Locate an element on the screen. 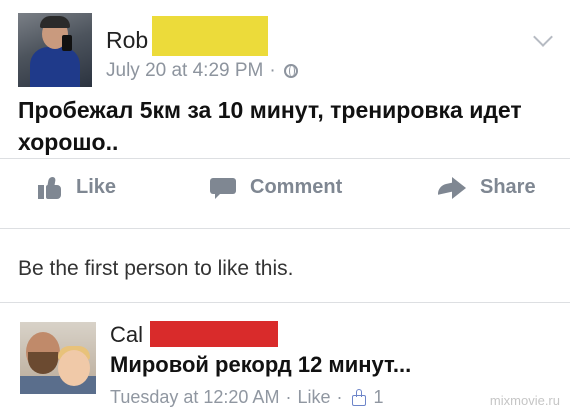 This screenshot has height=416, width=570. comment-meta: Tuesday at 12:20 AM · Like · 1 is located at coordinates (246, 397).